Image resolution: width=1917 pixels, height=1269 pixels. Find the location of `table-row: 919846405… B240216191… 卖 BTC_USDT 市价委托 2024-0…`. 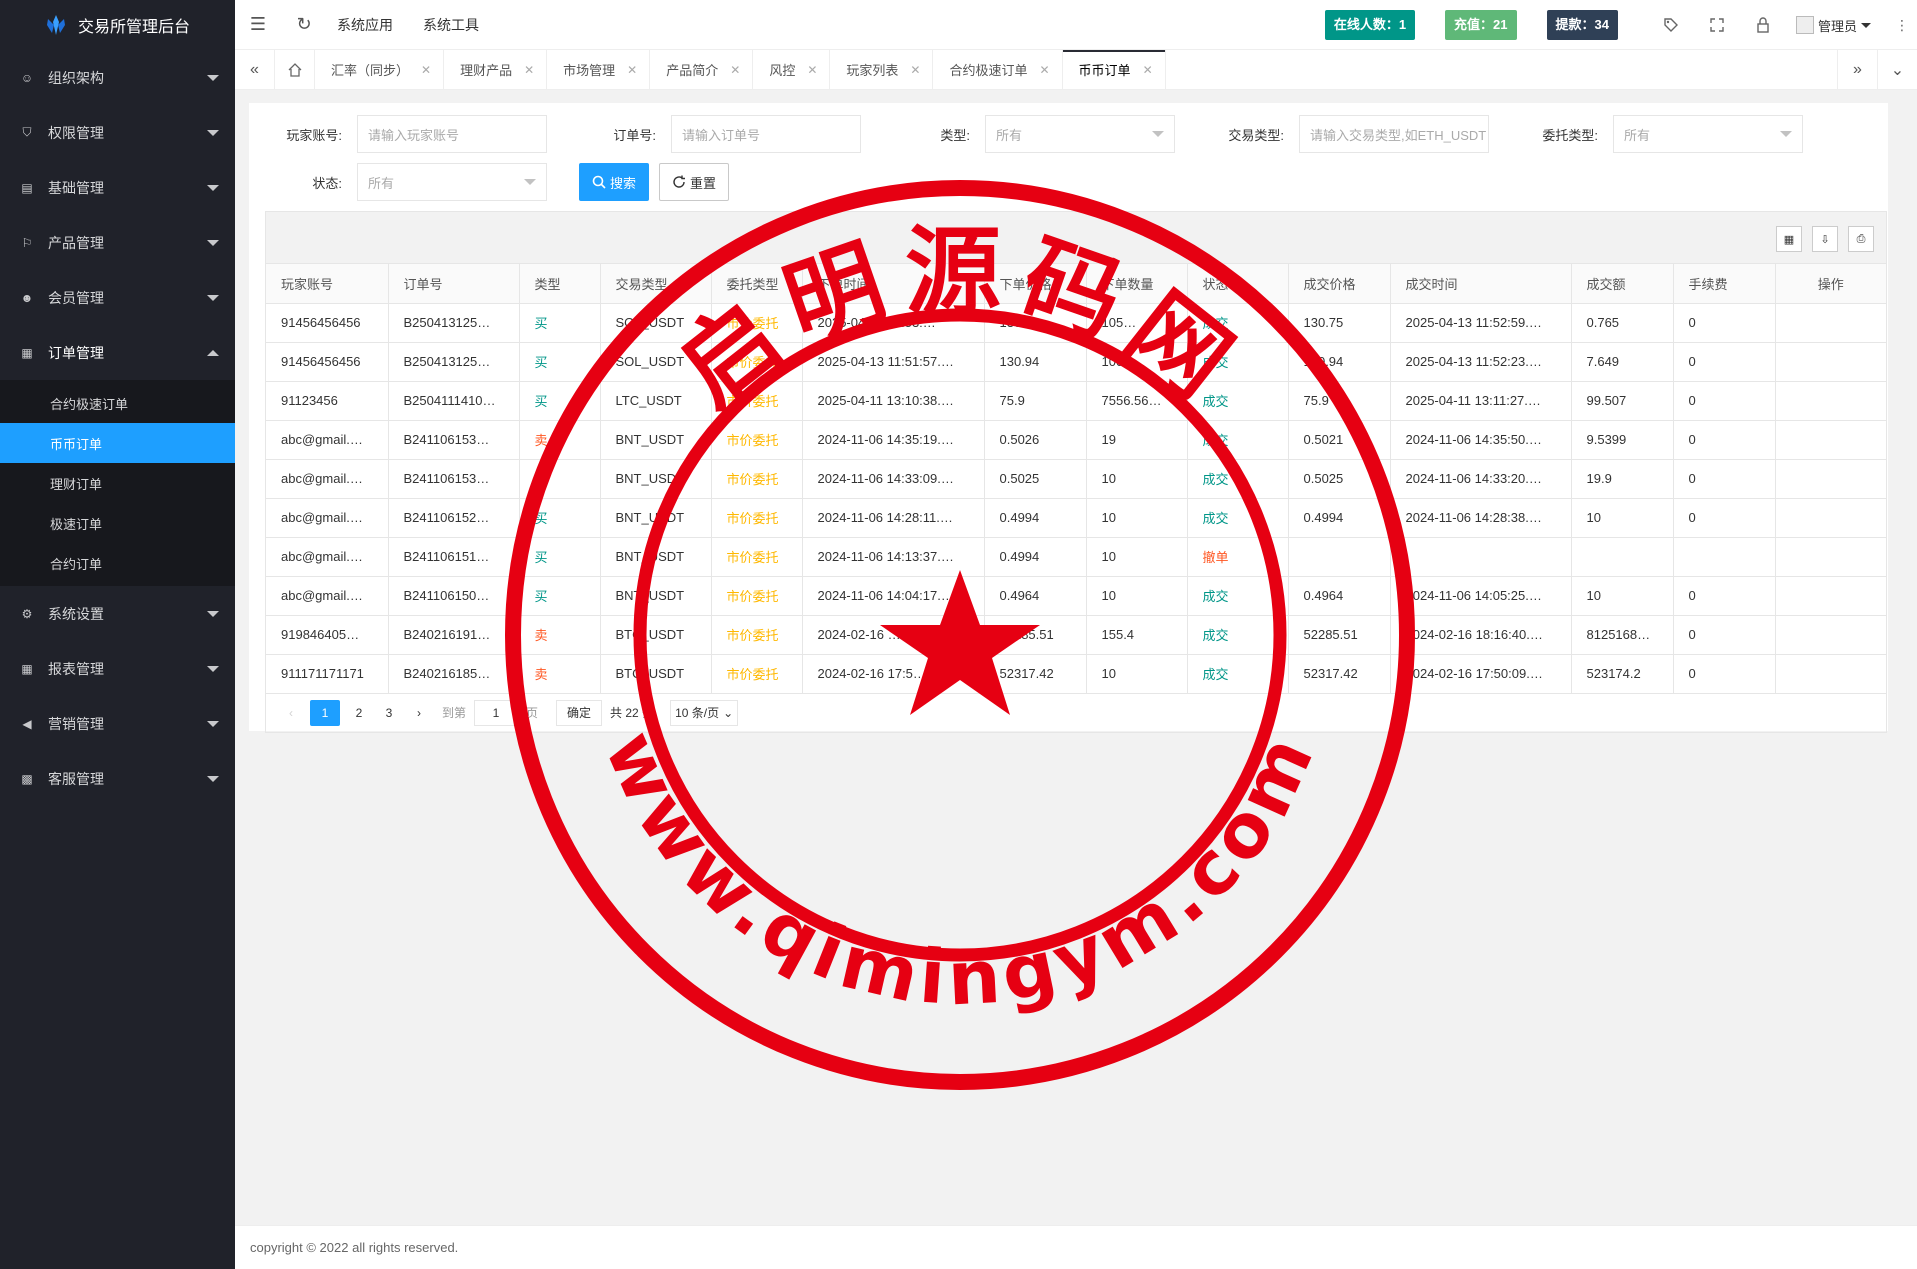

table-row: 919846405… B240216191… 卖 BTC_USDT 市价委托 2024-0… is located at coordinates (1076, 635).